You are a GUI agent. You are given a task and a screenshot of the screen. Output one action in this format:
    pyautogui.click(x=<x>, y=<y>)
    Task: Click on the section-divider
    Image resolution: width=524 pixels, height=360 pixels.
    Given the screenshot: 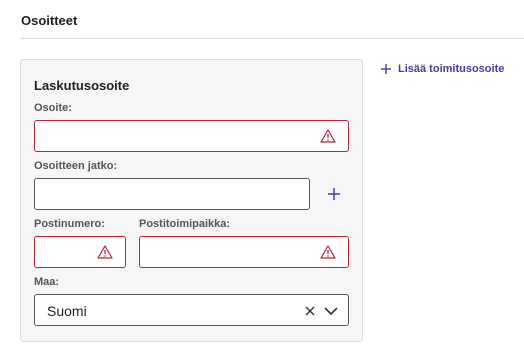 What is the action you would take?
    pyautogui.click(x=272, y=38)
    